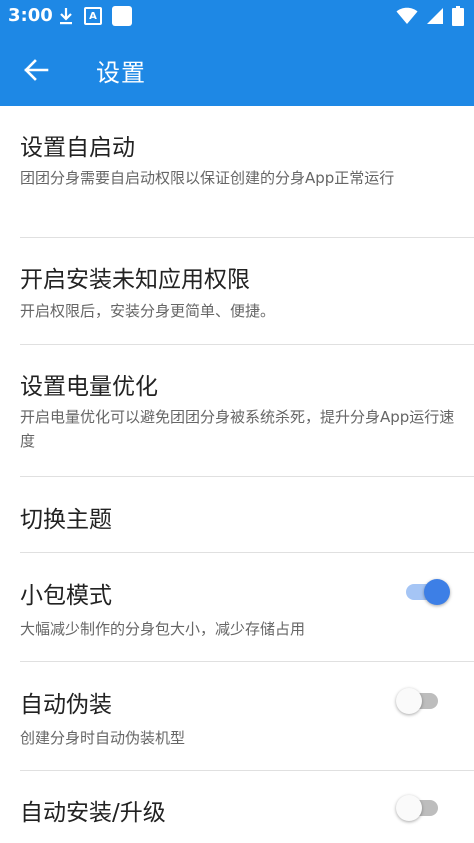  I want to click on signal-icon, so click(435, 16).